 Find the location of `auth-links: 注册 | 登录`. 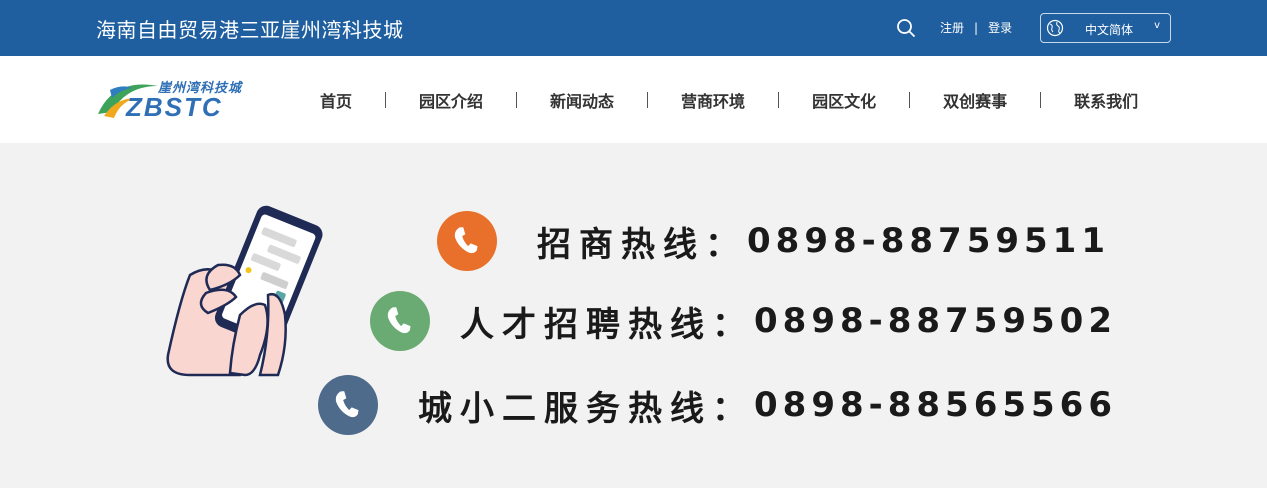

auth-links: 注册 | 登录 is located at coordinates (976, 27).